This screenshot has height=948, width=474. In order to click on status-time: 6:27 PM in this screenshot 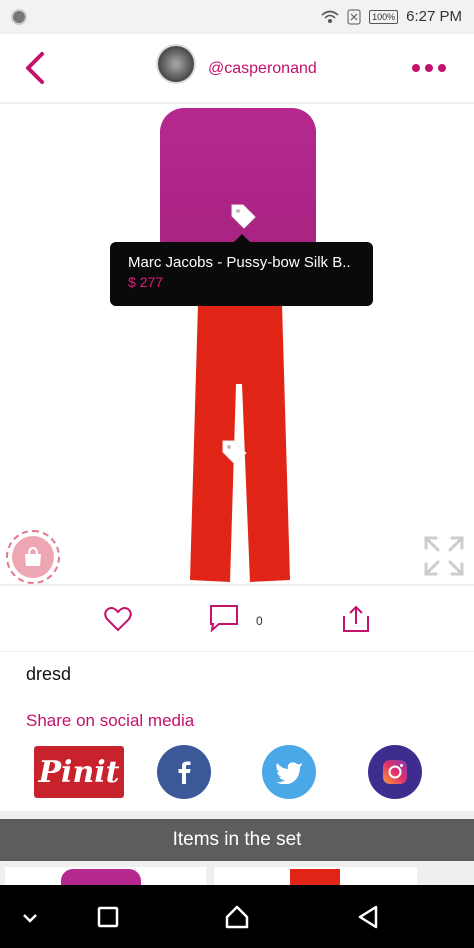, I will do `click(434, 16)`.